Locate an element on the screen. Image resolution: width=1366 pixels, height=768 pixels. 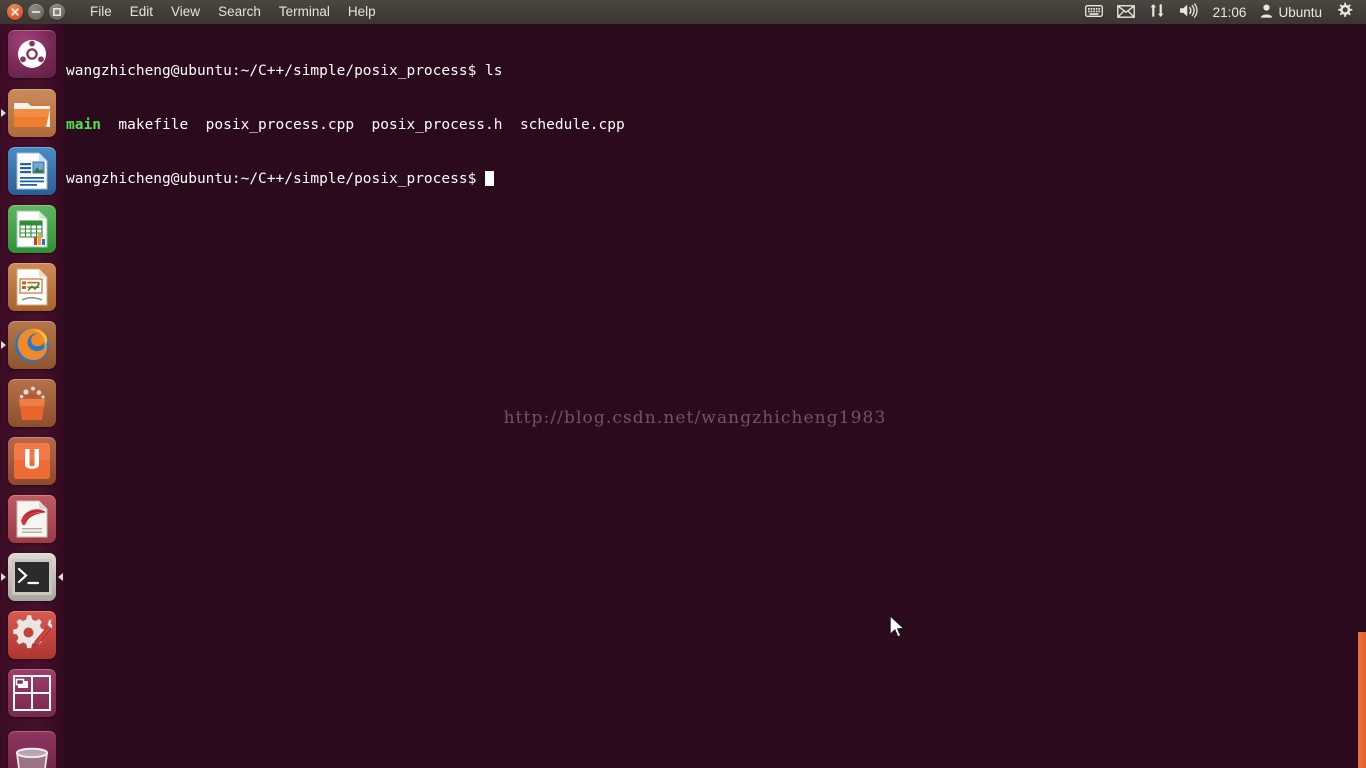
writer-icon is located at coordinates (32, 171).